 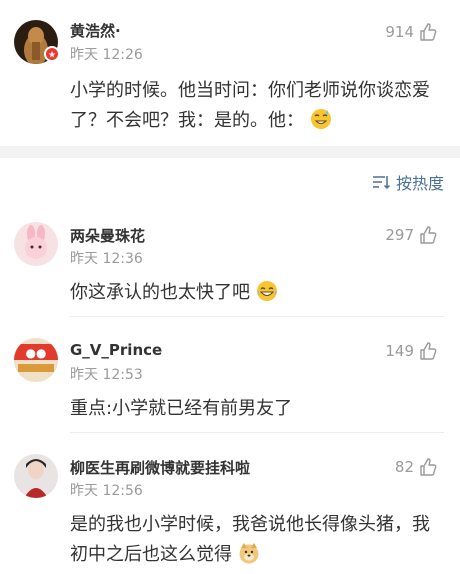 I want to click on like-button: 914, so click(x=411, y=32).